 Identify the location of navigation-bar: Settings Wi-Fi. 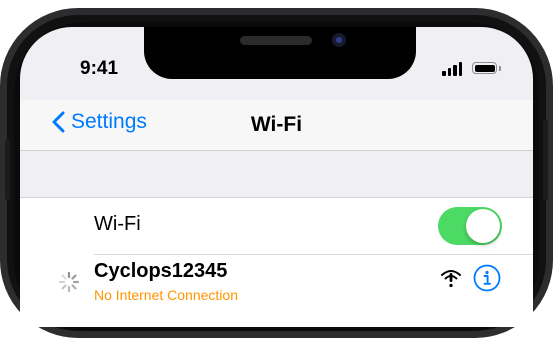
(276, 125).